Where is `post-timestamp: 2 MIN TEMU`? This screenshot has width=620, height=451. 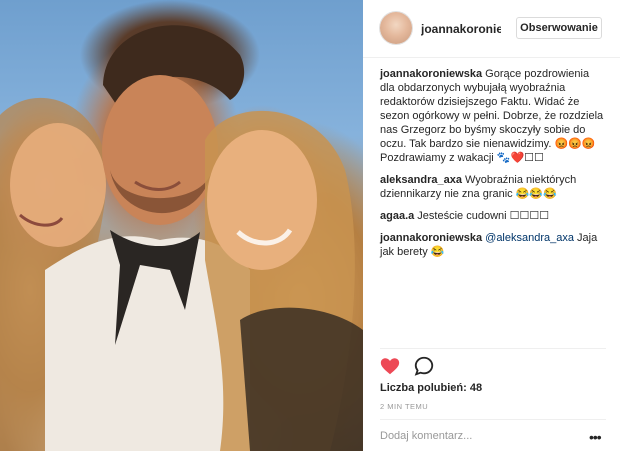
post-timestamp: 2 MIN TEMU is located at coordinates (404, 406).